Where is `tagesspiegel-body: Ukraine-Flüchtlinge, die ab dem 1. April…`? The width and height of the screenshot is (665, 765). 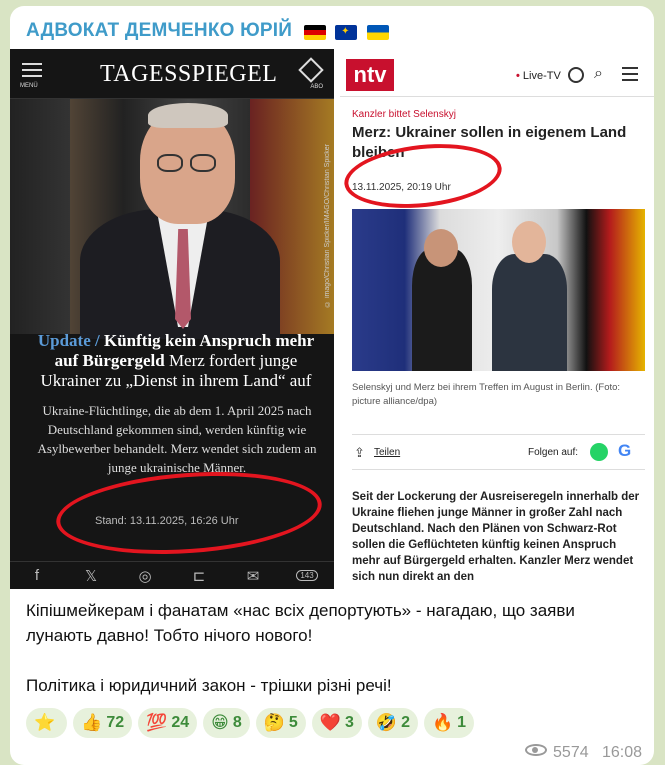 tagesspiegel-body: Ukraine-Flüchtlinge, die ab dem 1. April… is located at coordinates (177, 439).